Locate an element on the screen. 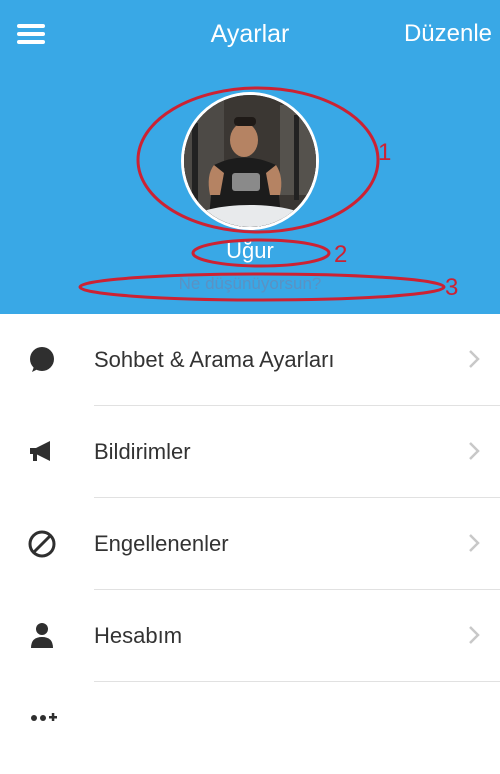 This screenshot has height=774, width=500. add-contacts-icon is located at coordinates (44, 717).